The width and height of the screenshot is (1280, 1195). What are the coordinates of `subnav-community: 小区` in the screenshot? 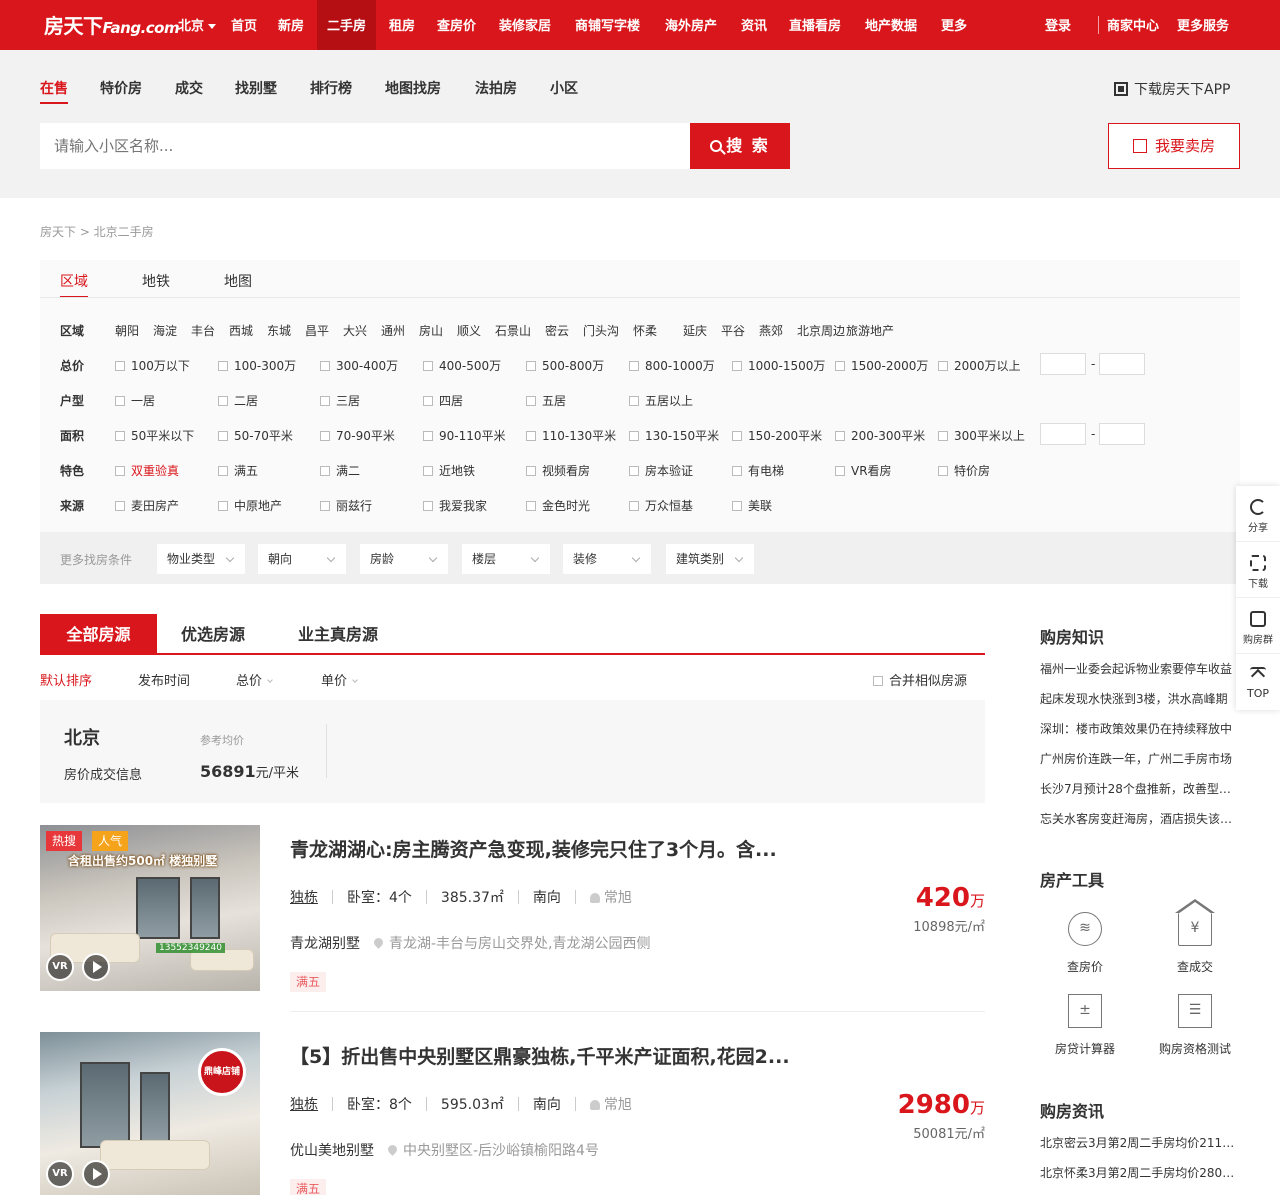 It's located at (564, 88).